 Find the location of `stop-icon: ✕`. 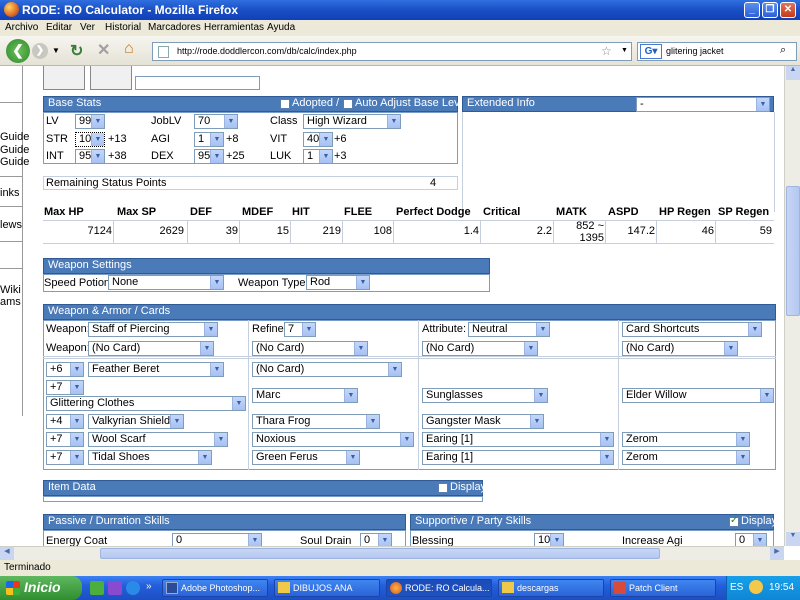

stop-icon: ✕ is located at coordinates (103, 50).